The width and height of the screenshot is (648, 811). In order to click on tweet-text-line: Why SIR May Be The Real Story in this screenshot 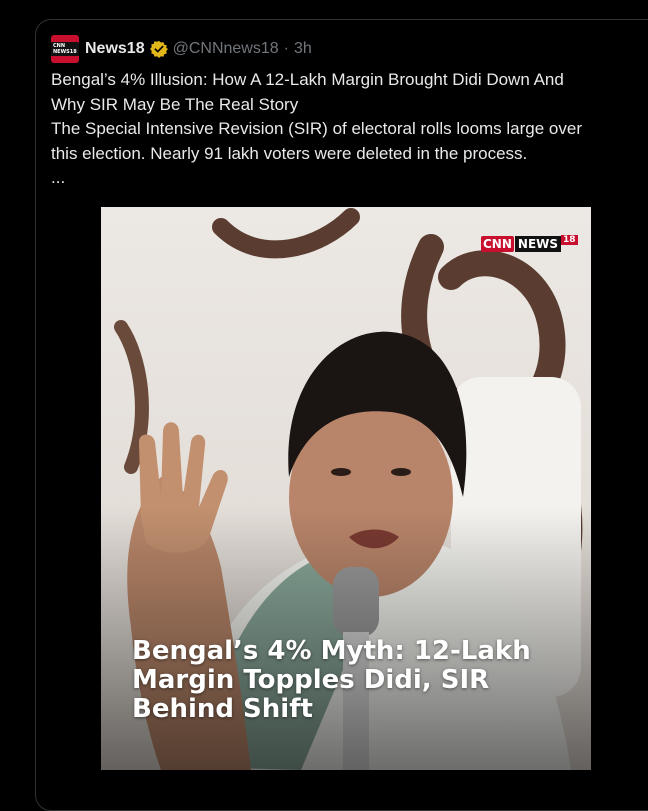, I will do `click(175, 104)`.